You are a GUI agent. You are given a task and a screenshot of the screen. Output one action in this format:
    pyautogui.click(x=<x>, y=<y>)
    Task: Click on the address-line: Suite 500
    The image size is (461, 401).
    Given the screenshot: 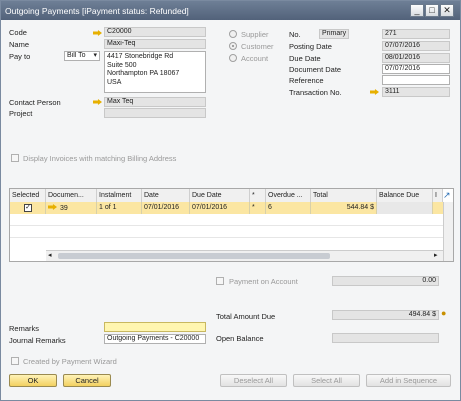 What is the action you would take?
    pyautogui.click(x=122, y=65)
    